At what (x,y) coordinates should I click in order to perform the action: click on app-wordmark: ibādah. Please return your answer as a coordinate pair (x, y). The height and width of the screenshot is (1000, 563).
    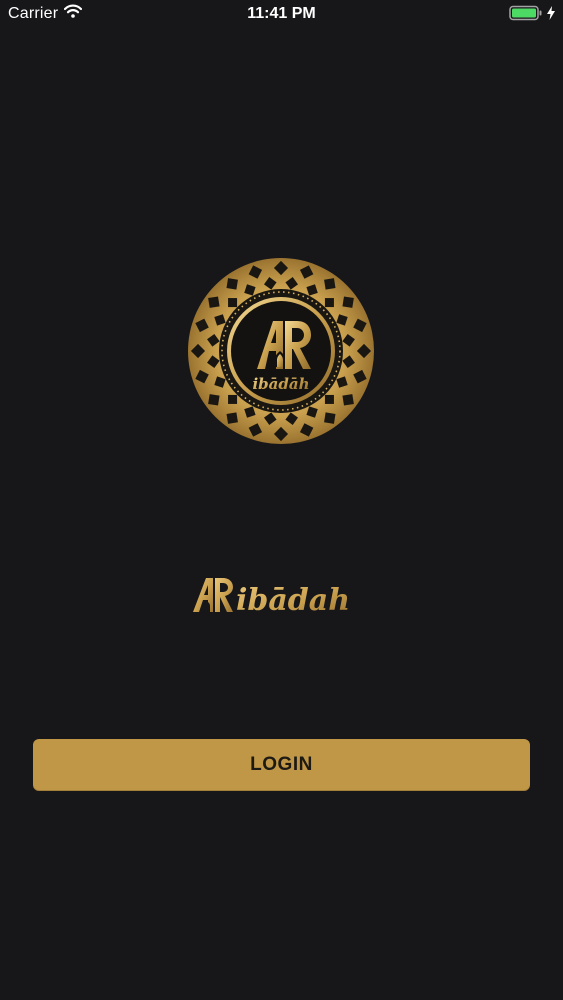
    Looking at the image, I should click on (282, 593).